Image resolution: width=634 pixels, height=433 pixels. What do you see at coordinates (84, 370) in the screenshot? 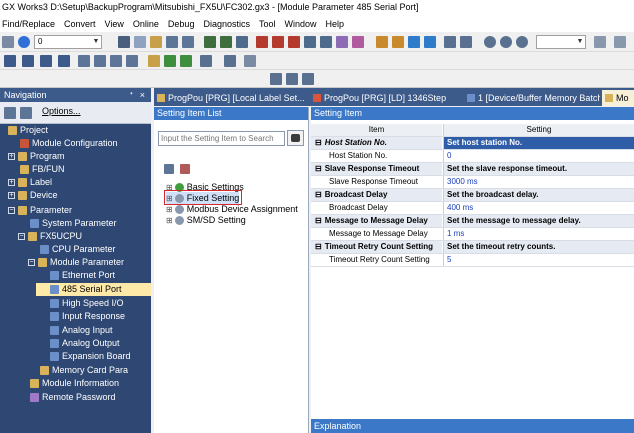
I see `tree-item-memory-card-param: Memory Card Para` at bounding box center [84, 370].